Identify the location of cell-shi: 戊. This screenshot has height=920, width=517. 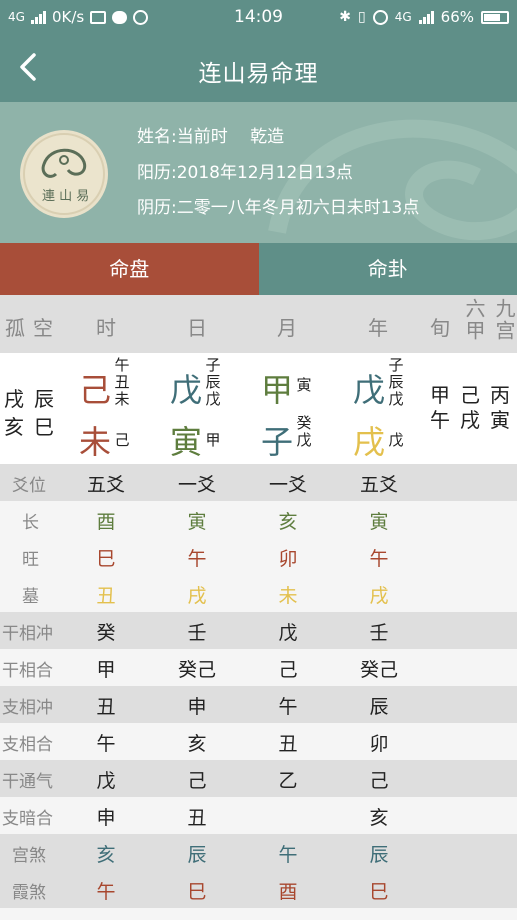
(106, 781).